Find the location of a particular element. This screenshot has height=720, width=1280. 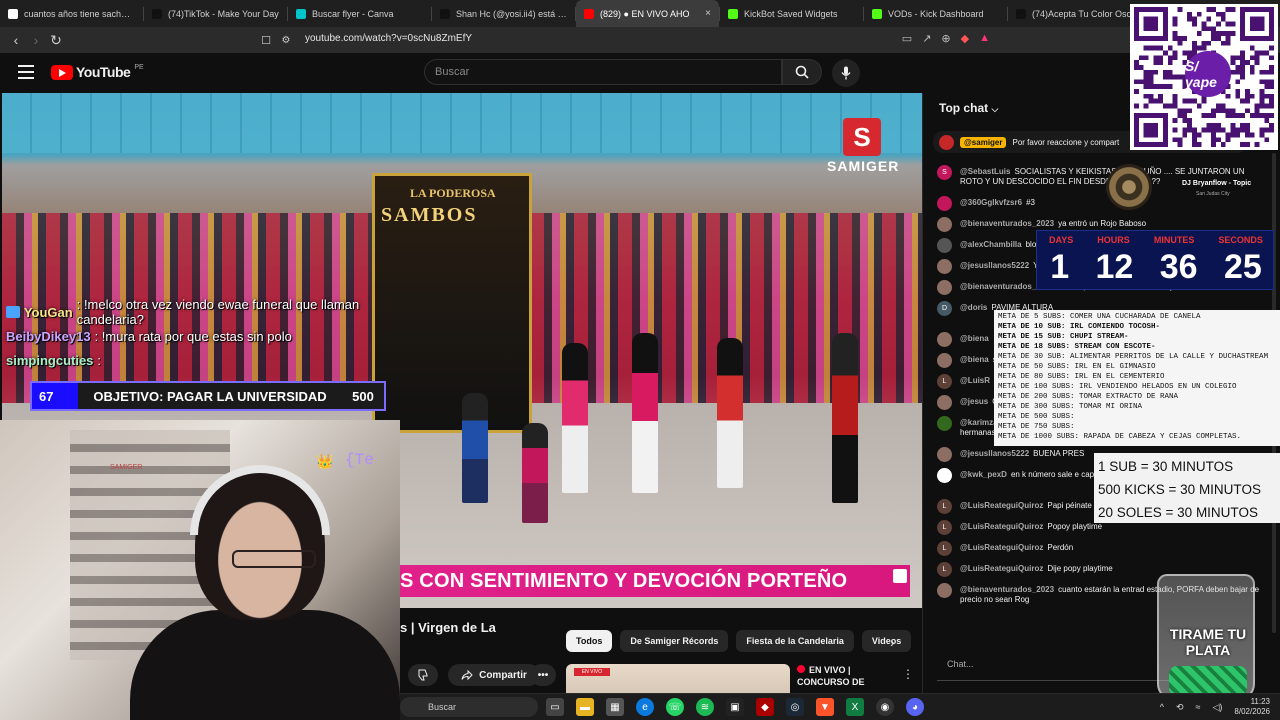

back-icon: ‹ is located at coordinates (16, 40).